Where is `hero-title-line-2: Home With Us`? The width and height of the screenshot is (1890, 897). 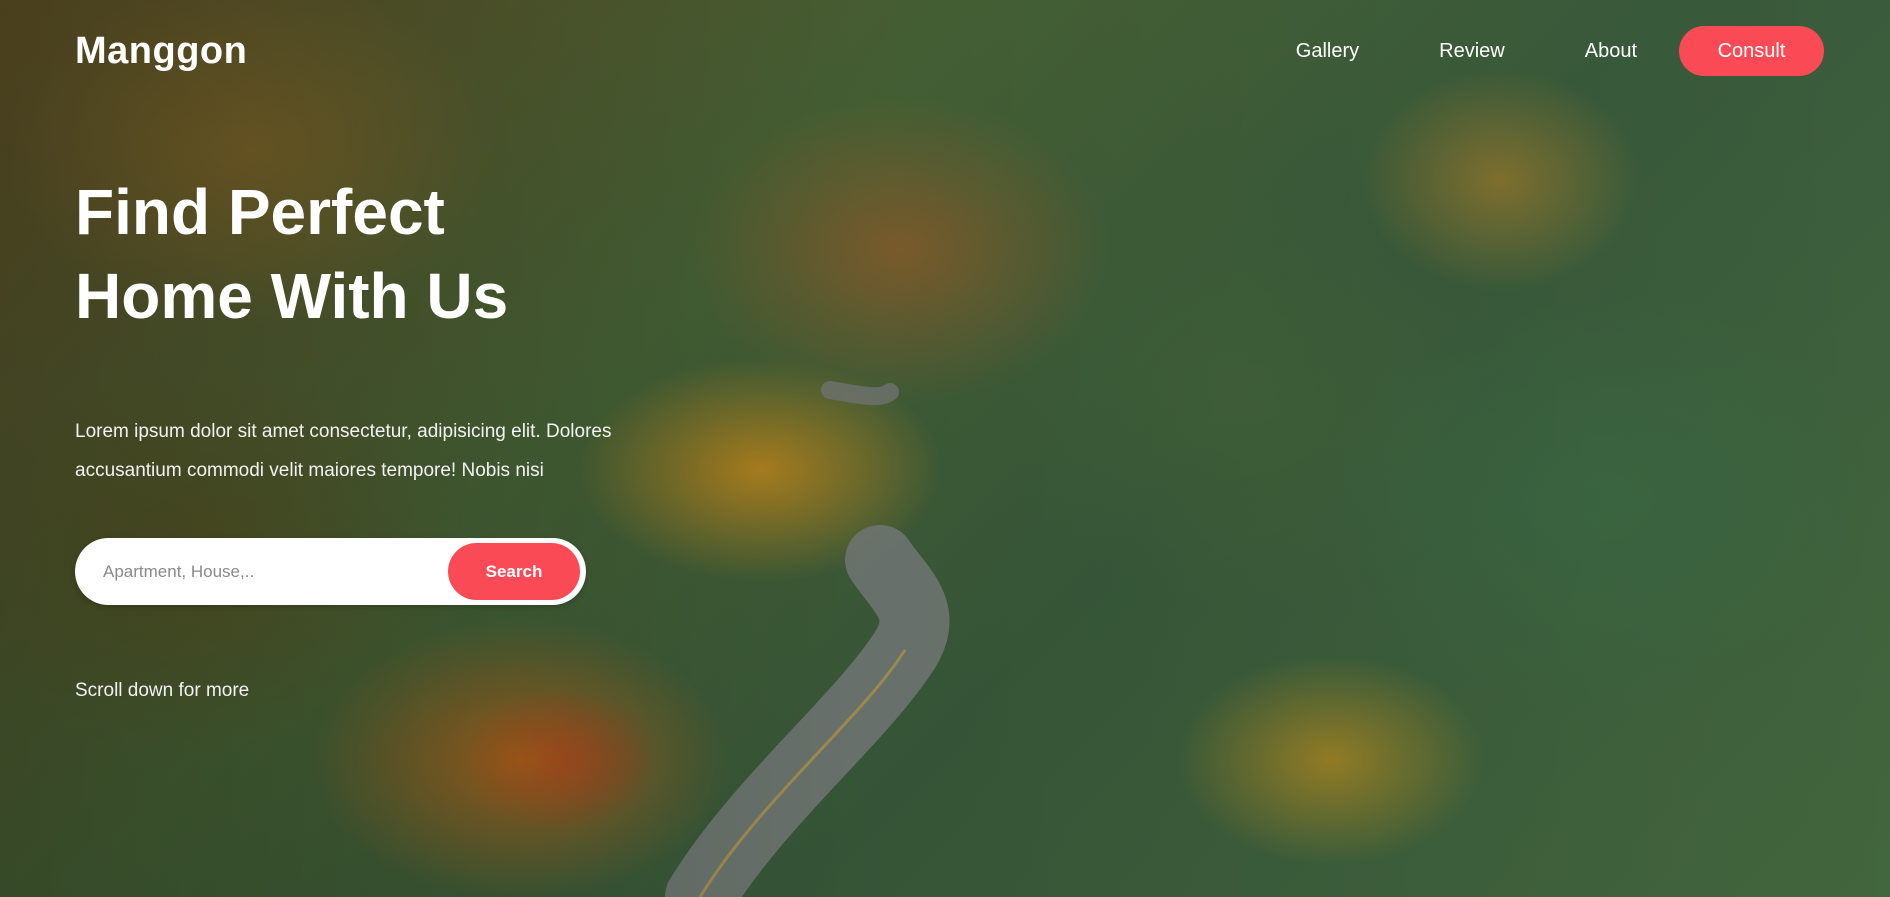 hero-title-line-2: Home With Us is located at coordinates (292, 296).